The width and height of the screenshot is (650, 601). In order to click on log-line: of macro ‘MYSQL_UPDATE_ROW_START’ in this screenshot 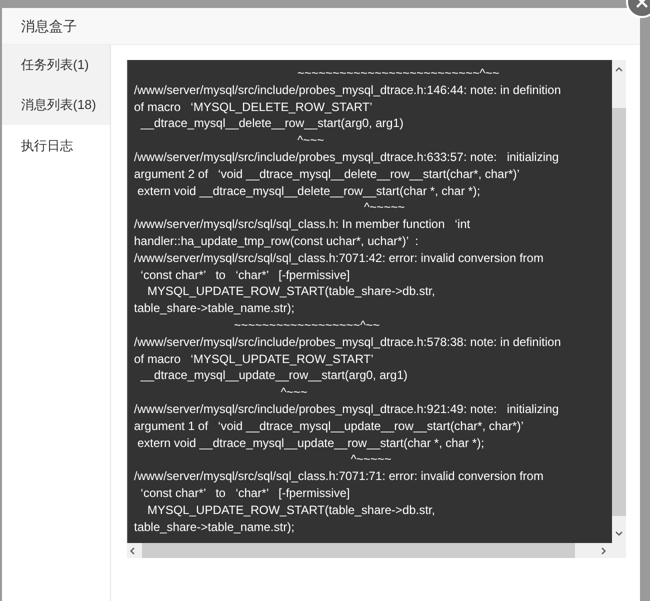, I will do `click(254, 359)`.